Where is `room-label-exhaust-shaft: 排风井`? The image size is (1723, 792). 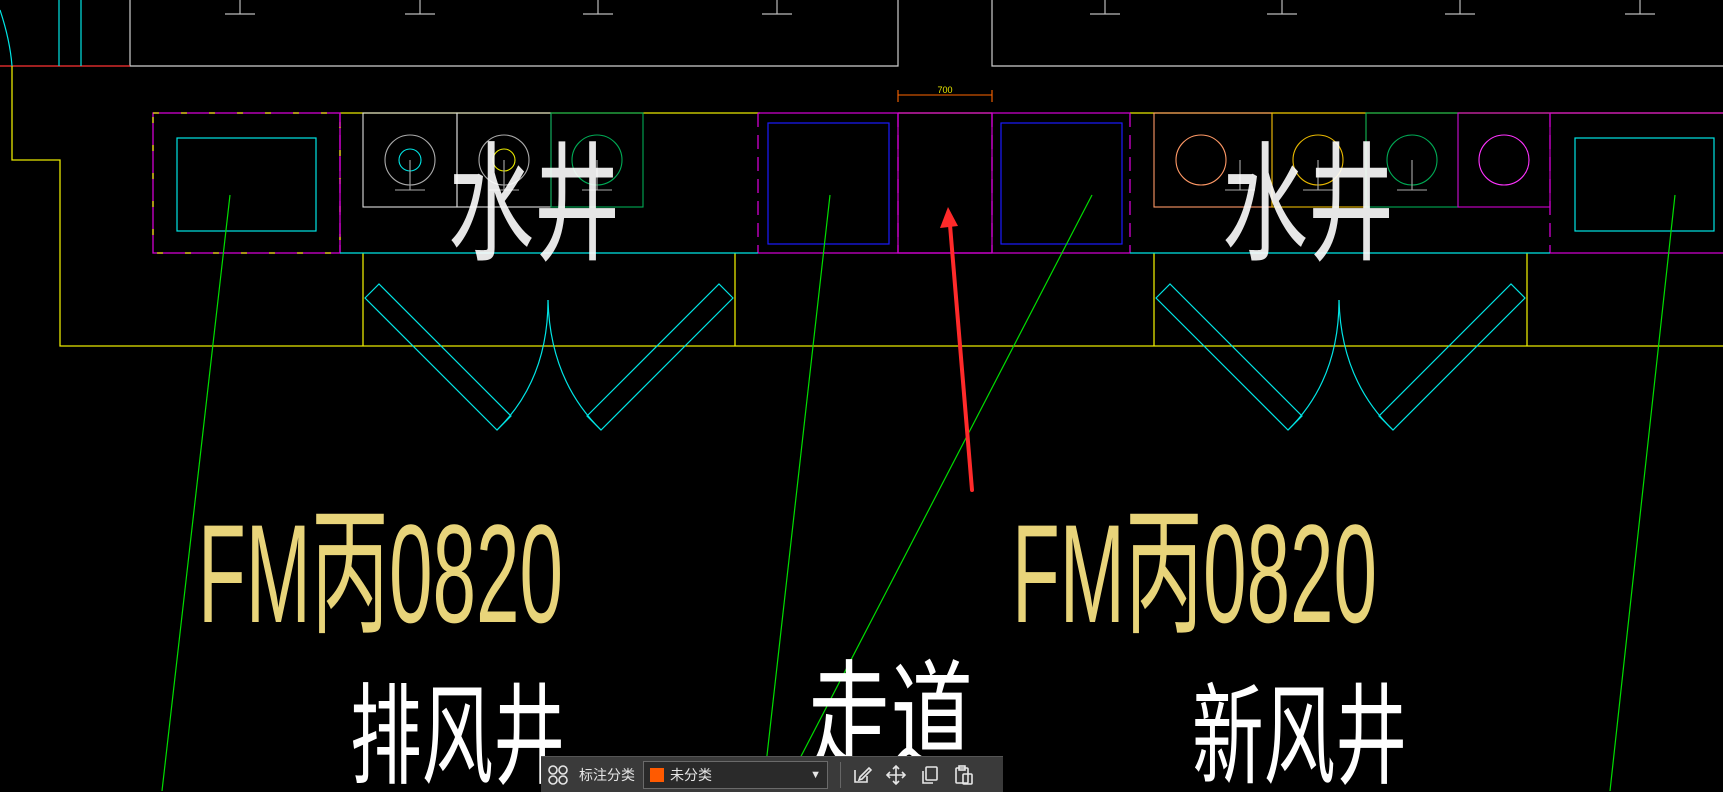 room-label-exhaust-shaft: 排风井 is located at coordinates (457, 732).